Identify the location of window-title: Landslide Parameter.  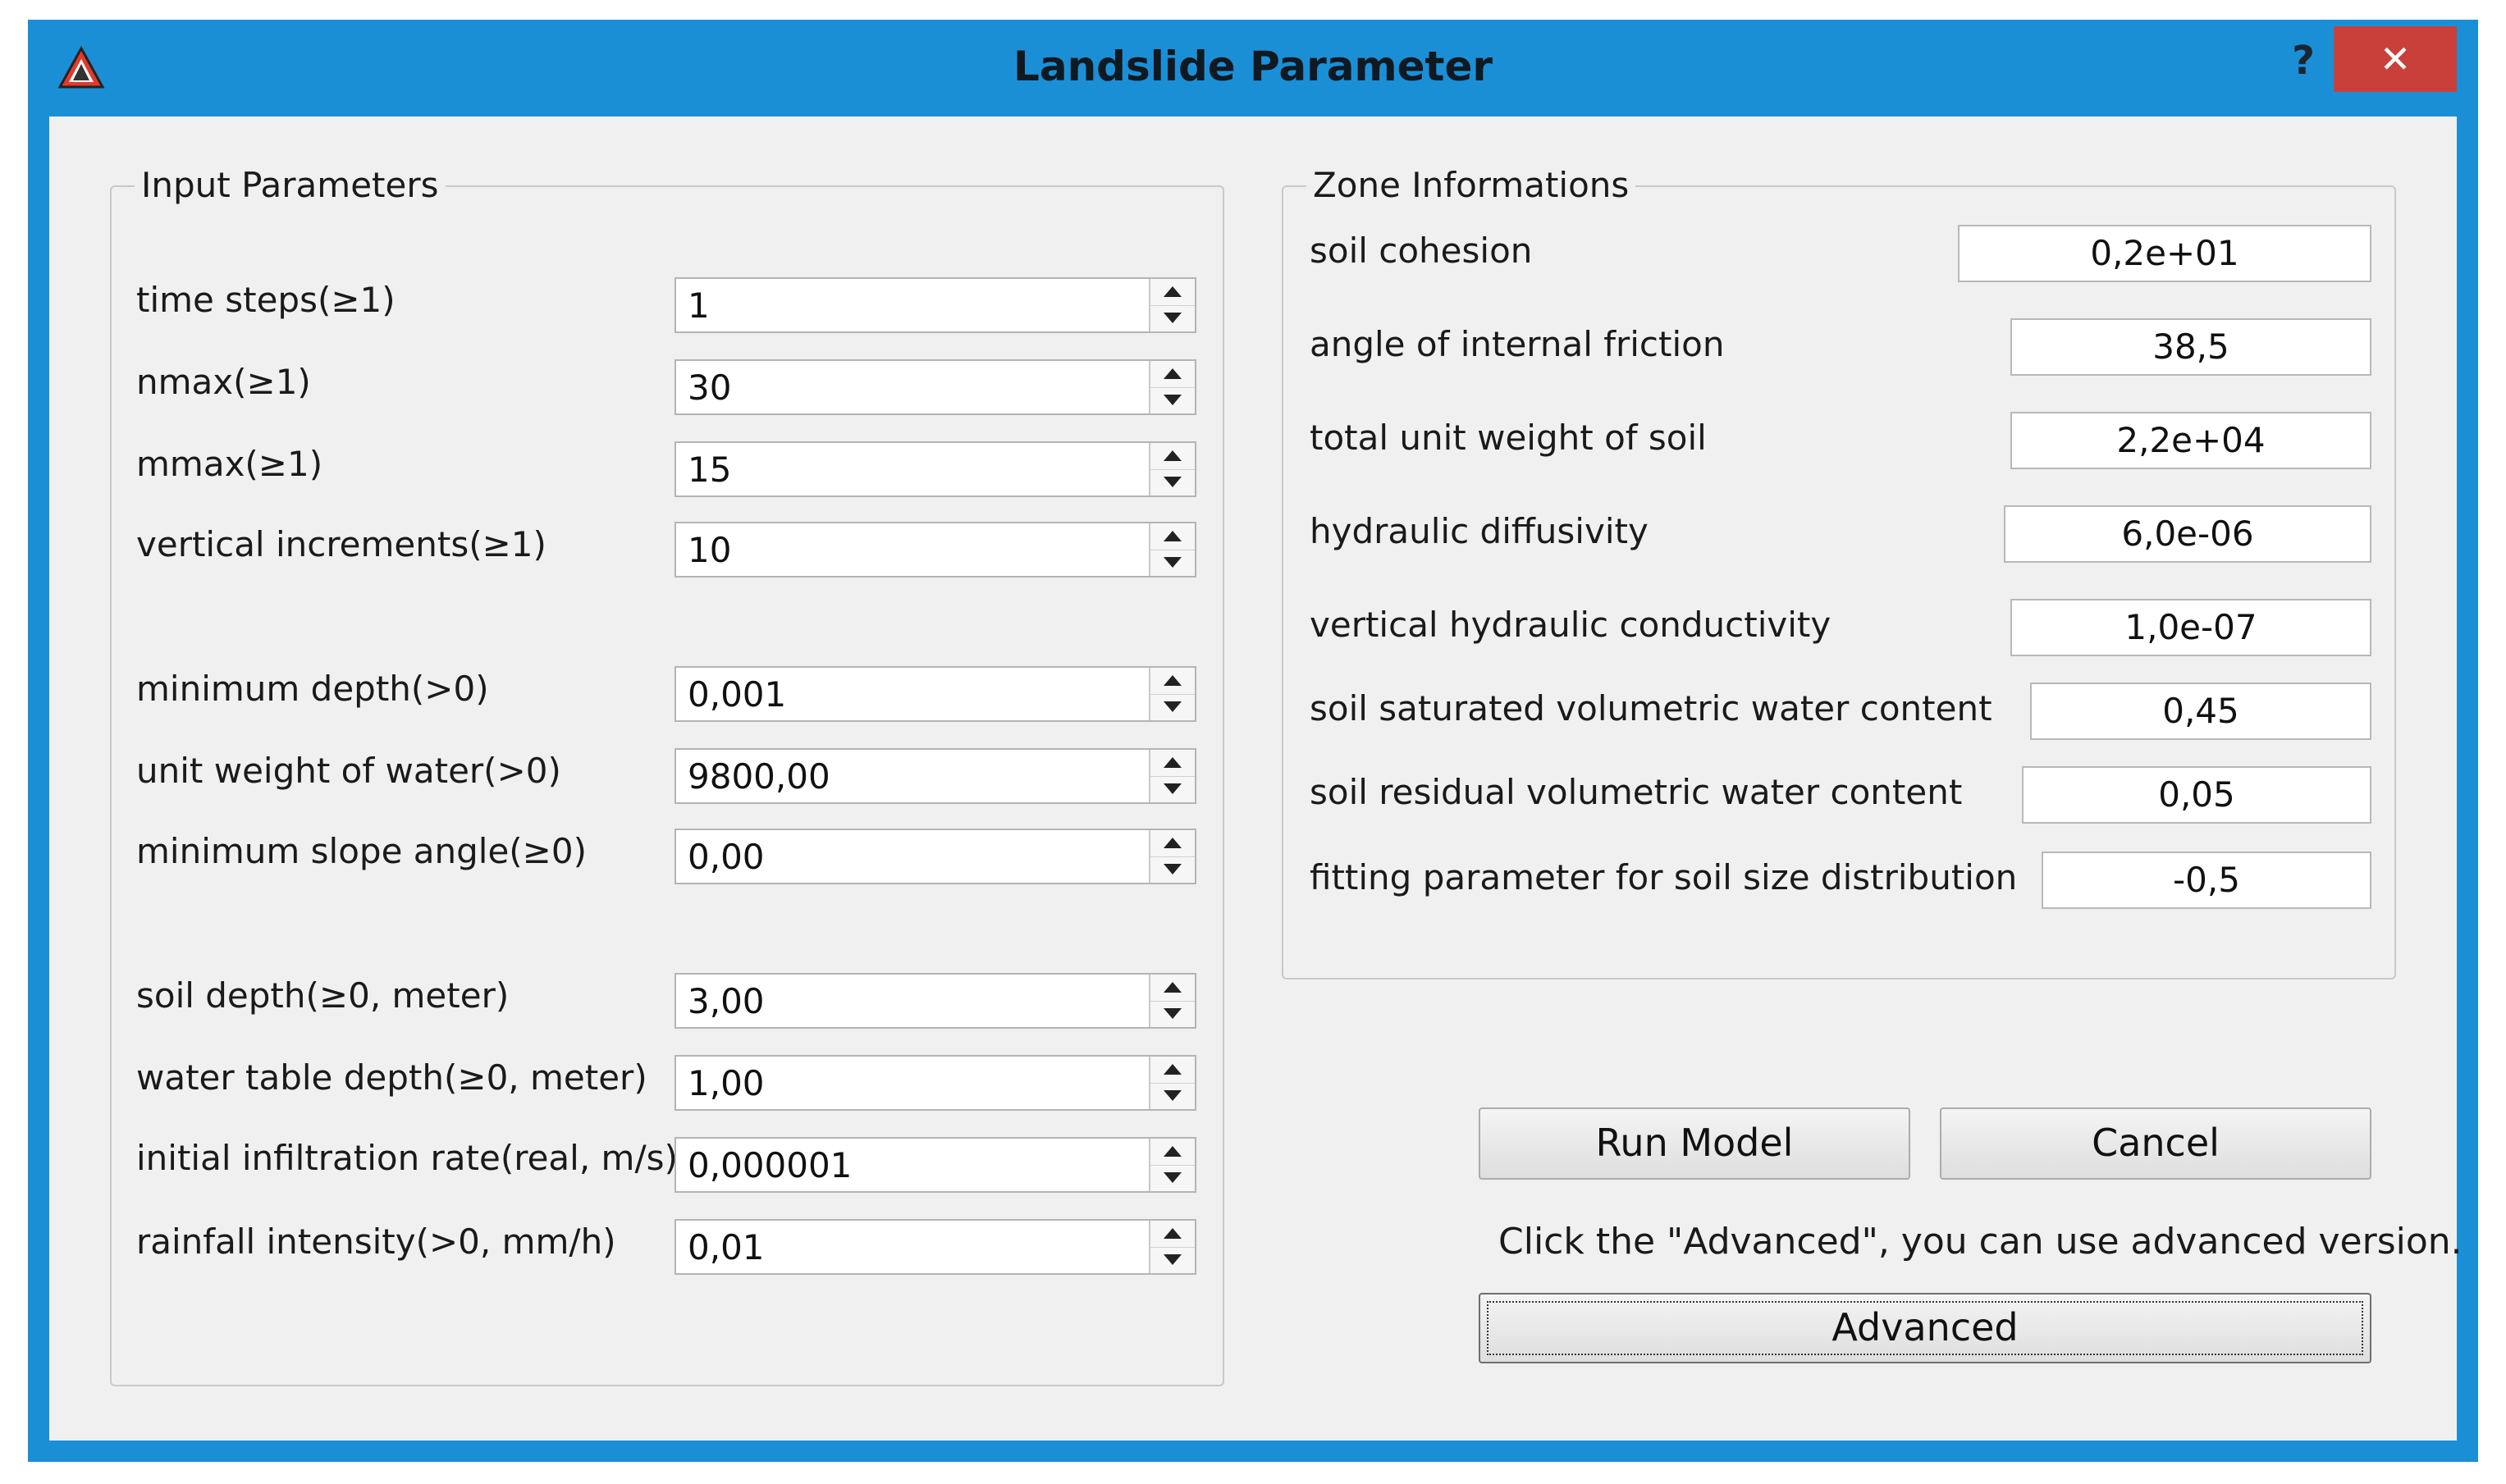
(1253, 66).